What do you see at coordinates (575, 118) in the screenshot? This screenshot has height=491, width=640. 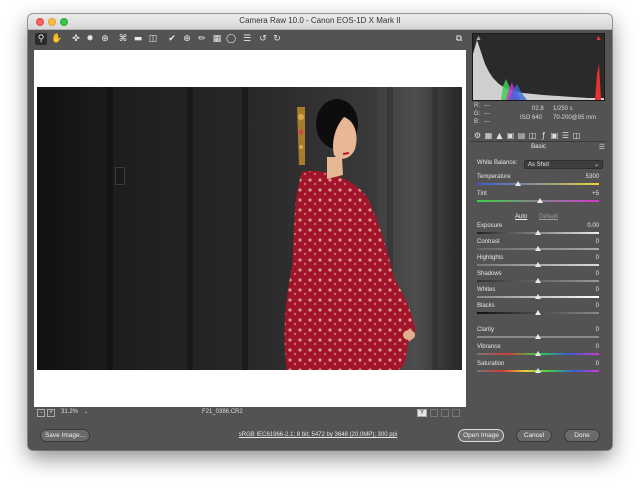 I see `lens-value: 70-200@95 mm` at bounding box center [575, 118].